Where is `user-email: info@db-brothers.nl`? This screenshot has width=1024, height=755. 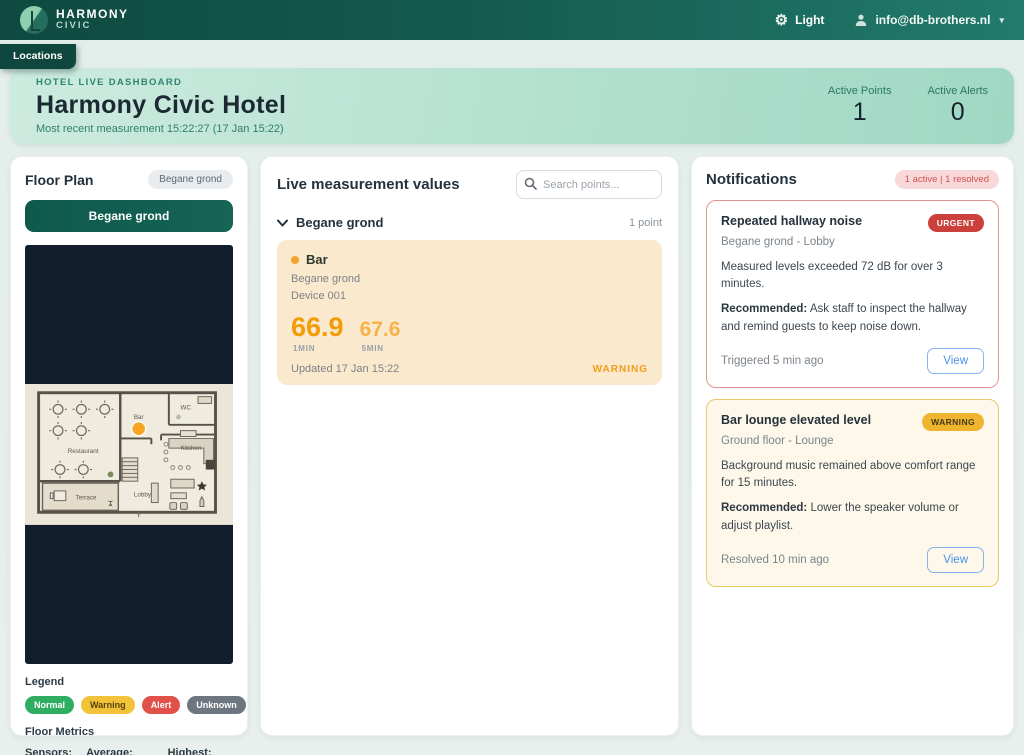 user-email: info@db-brothers.nl is located at coordinates (933, 20).